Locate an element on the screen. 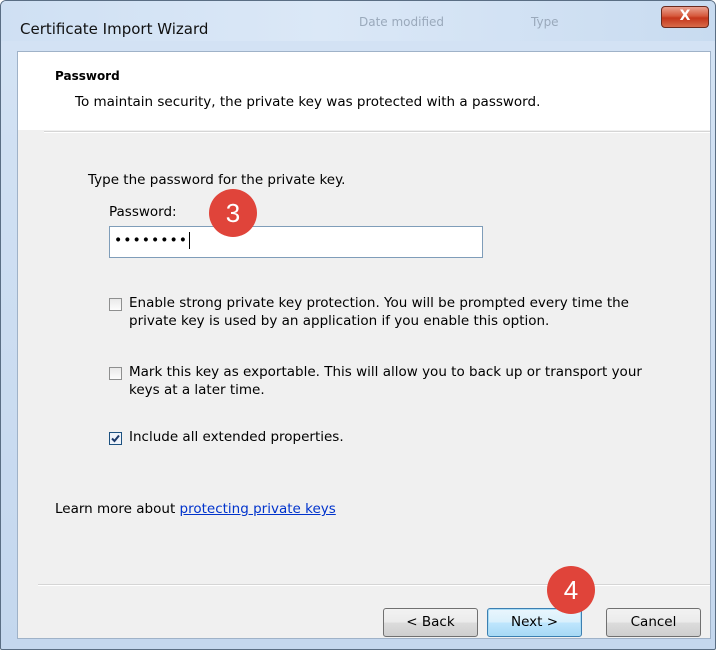 The image size is (718, 658). step-4-badge: 4 is located at coordinates (571, 590).